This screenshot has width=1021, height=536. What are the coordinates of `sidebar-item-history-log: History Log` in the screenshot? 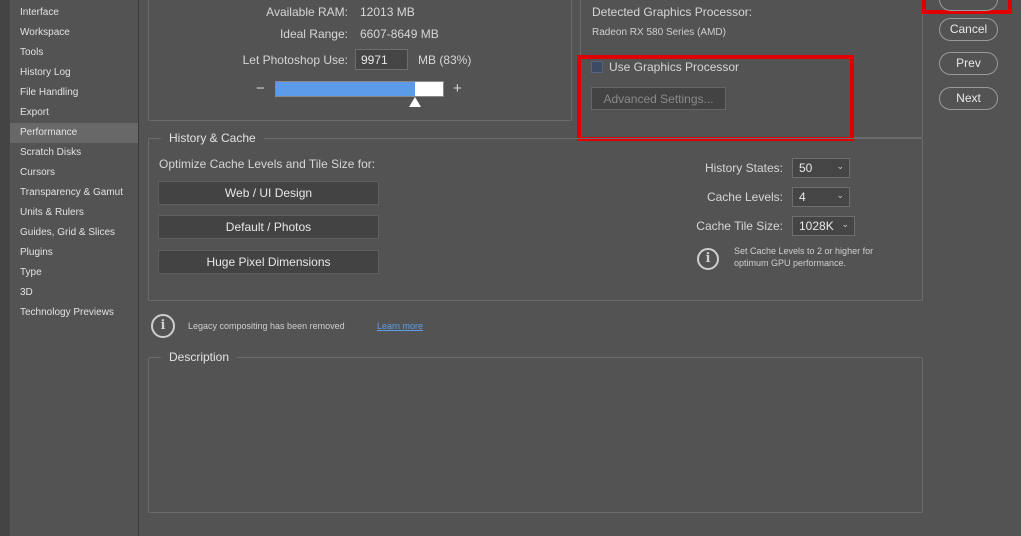 It's located at (74, 73).